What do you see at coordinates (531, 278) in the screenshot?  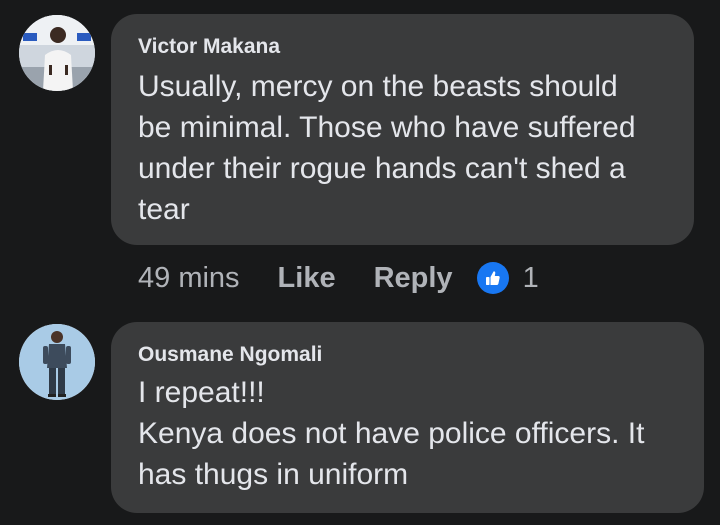 I see `reaction-count: 1` at bounding box center [531, 278].